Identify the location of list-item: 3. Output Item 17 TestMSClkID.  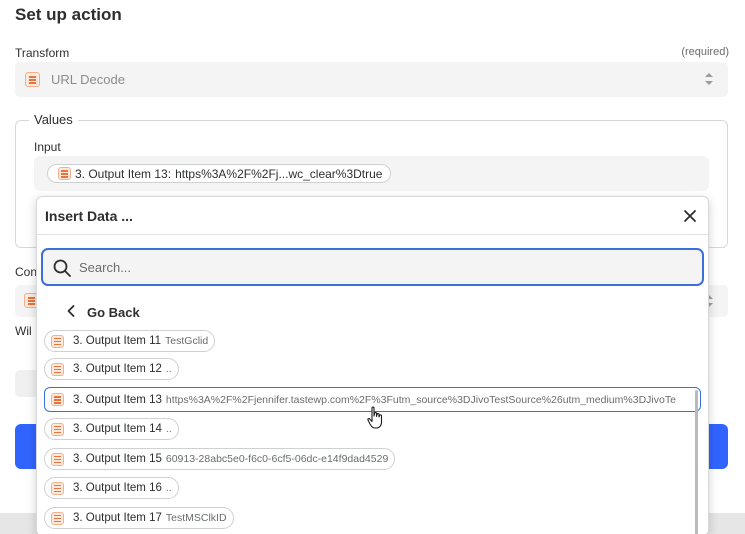
(139, 518).